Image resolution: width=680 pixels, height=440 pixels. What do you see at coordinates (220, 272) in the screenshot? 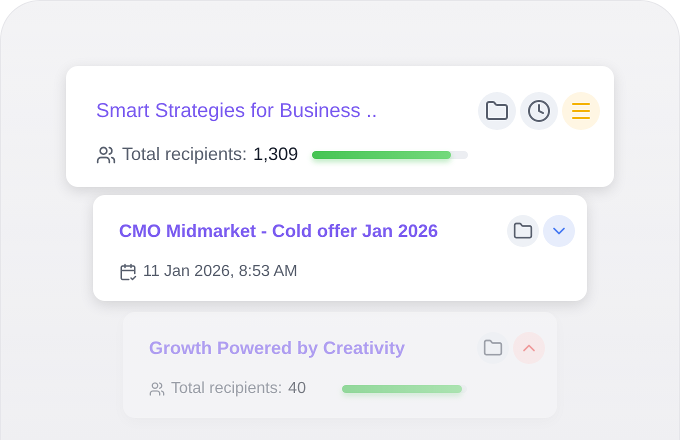
I see `date-text: 11 Jan 2026, 8:53 AM` at bounding box center [220, 272].